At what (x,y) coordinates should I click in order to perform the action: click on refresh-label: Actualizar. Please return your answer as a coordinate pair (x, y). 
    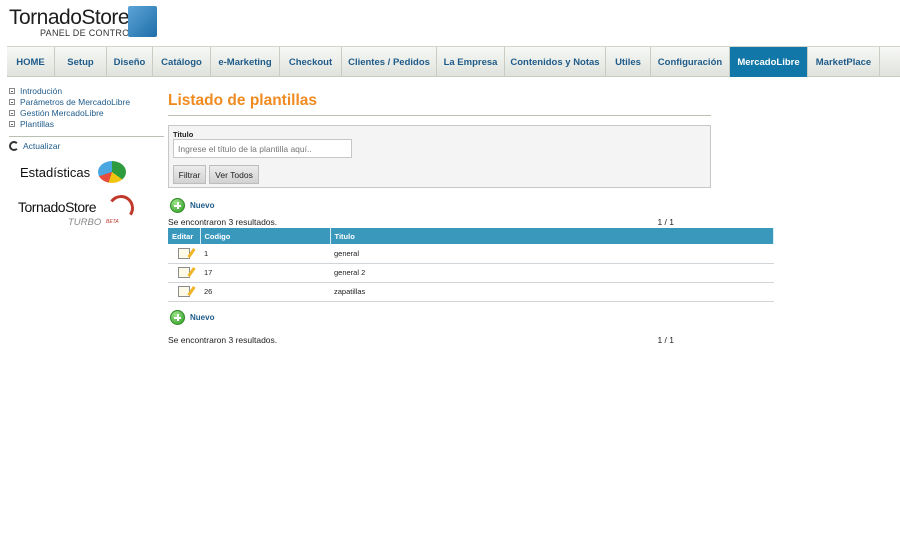
    Looking at the image, I should click on (42, 146).